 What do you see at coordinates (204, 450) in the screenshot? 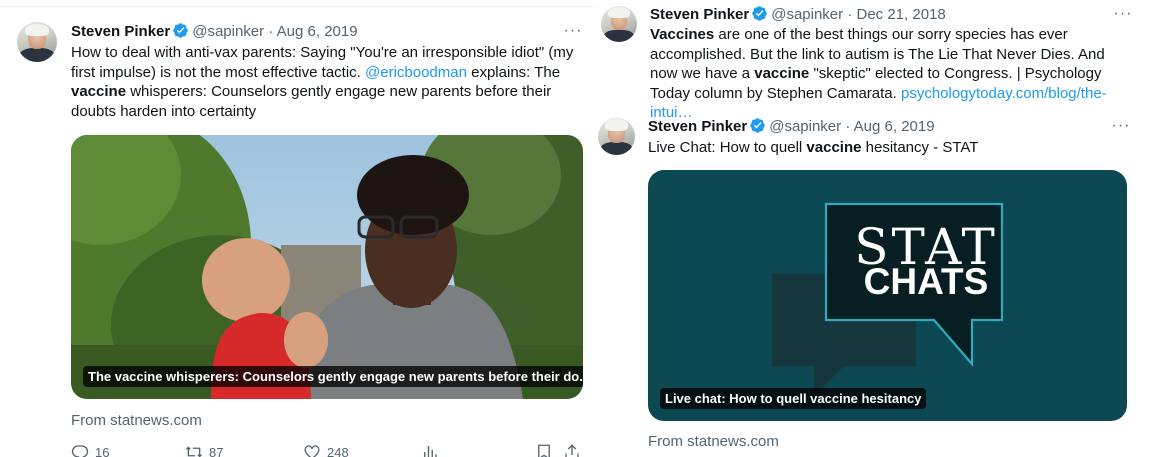
I see `retweet-button: 87` at bounding box center [204, 450].